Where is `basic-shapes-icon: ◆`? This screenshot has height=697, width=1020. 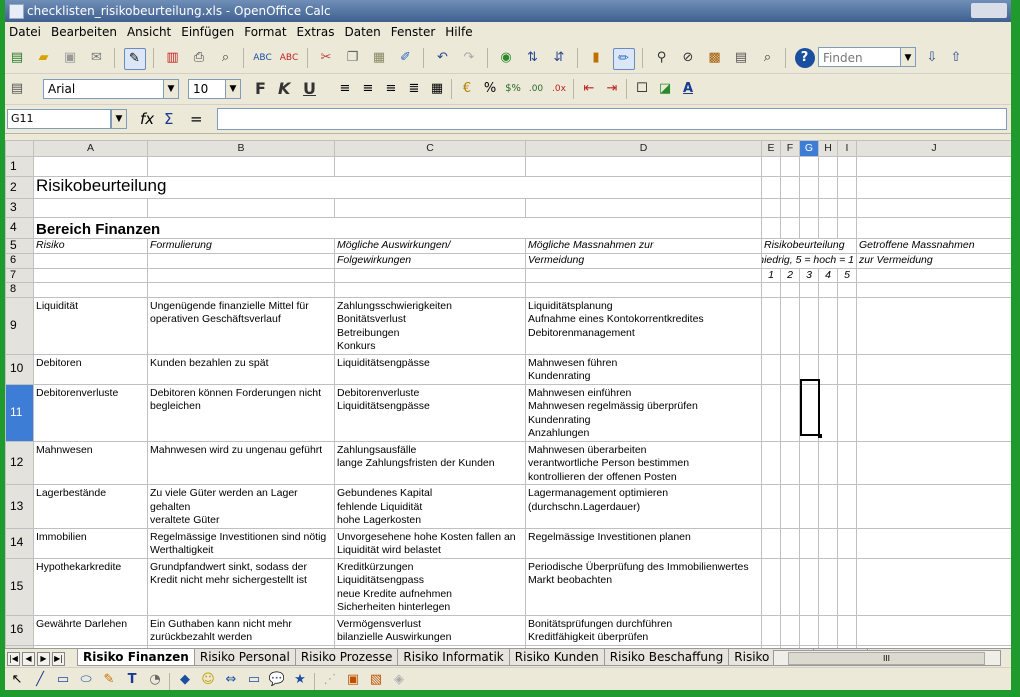
basic-shapes-icon: ◆ is located at coordinates (185, 680).